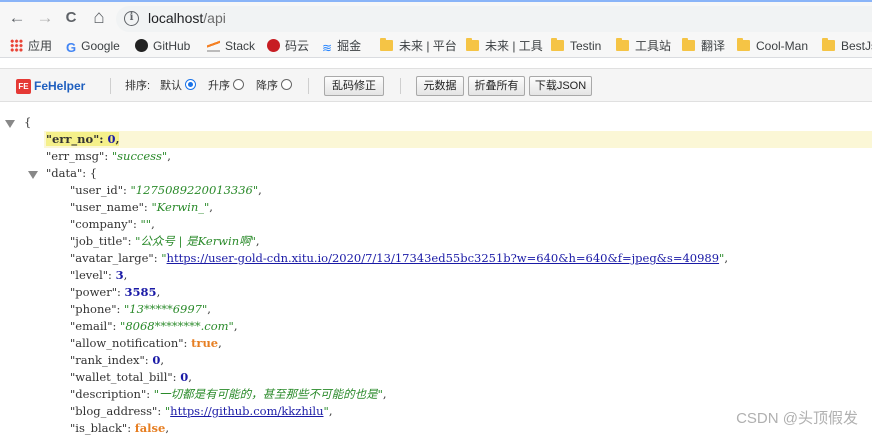  What do you see at coordinates (107, 360) in the screenshot?
I see `json-key: "rank_index"` at bounding box center [107, 360].